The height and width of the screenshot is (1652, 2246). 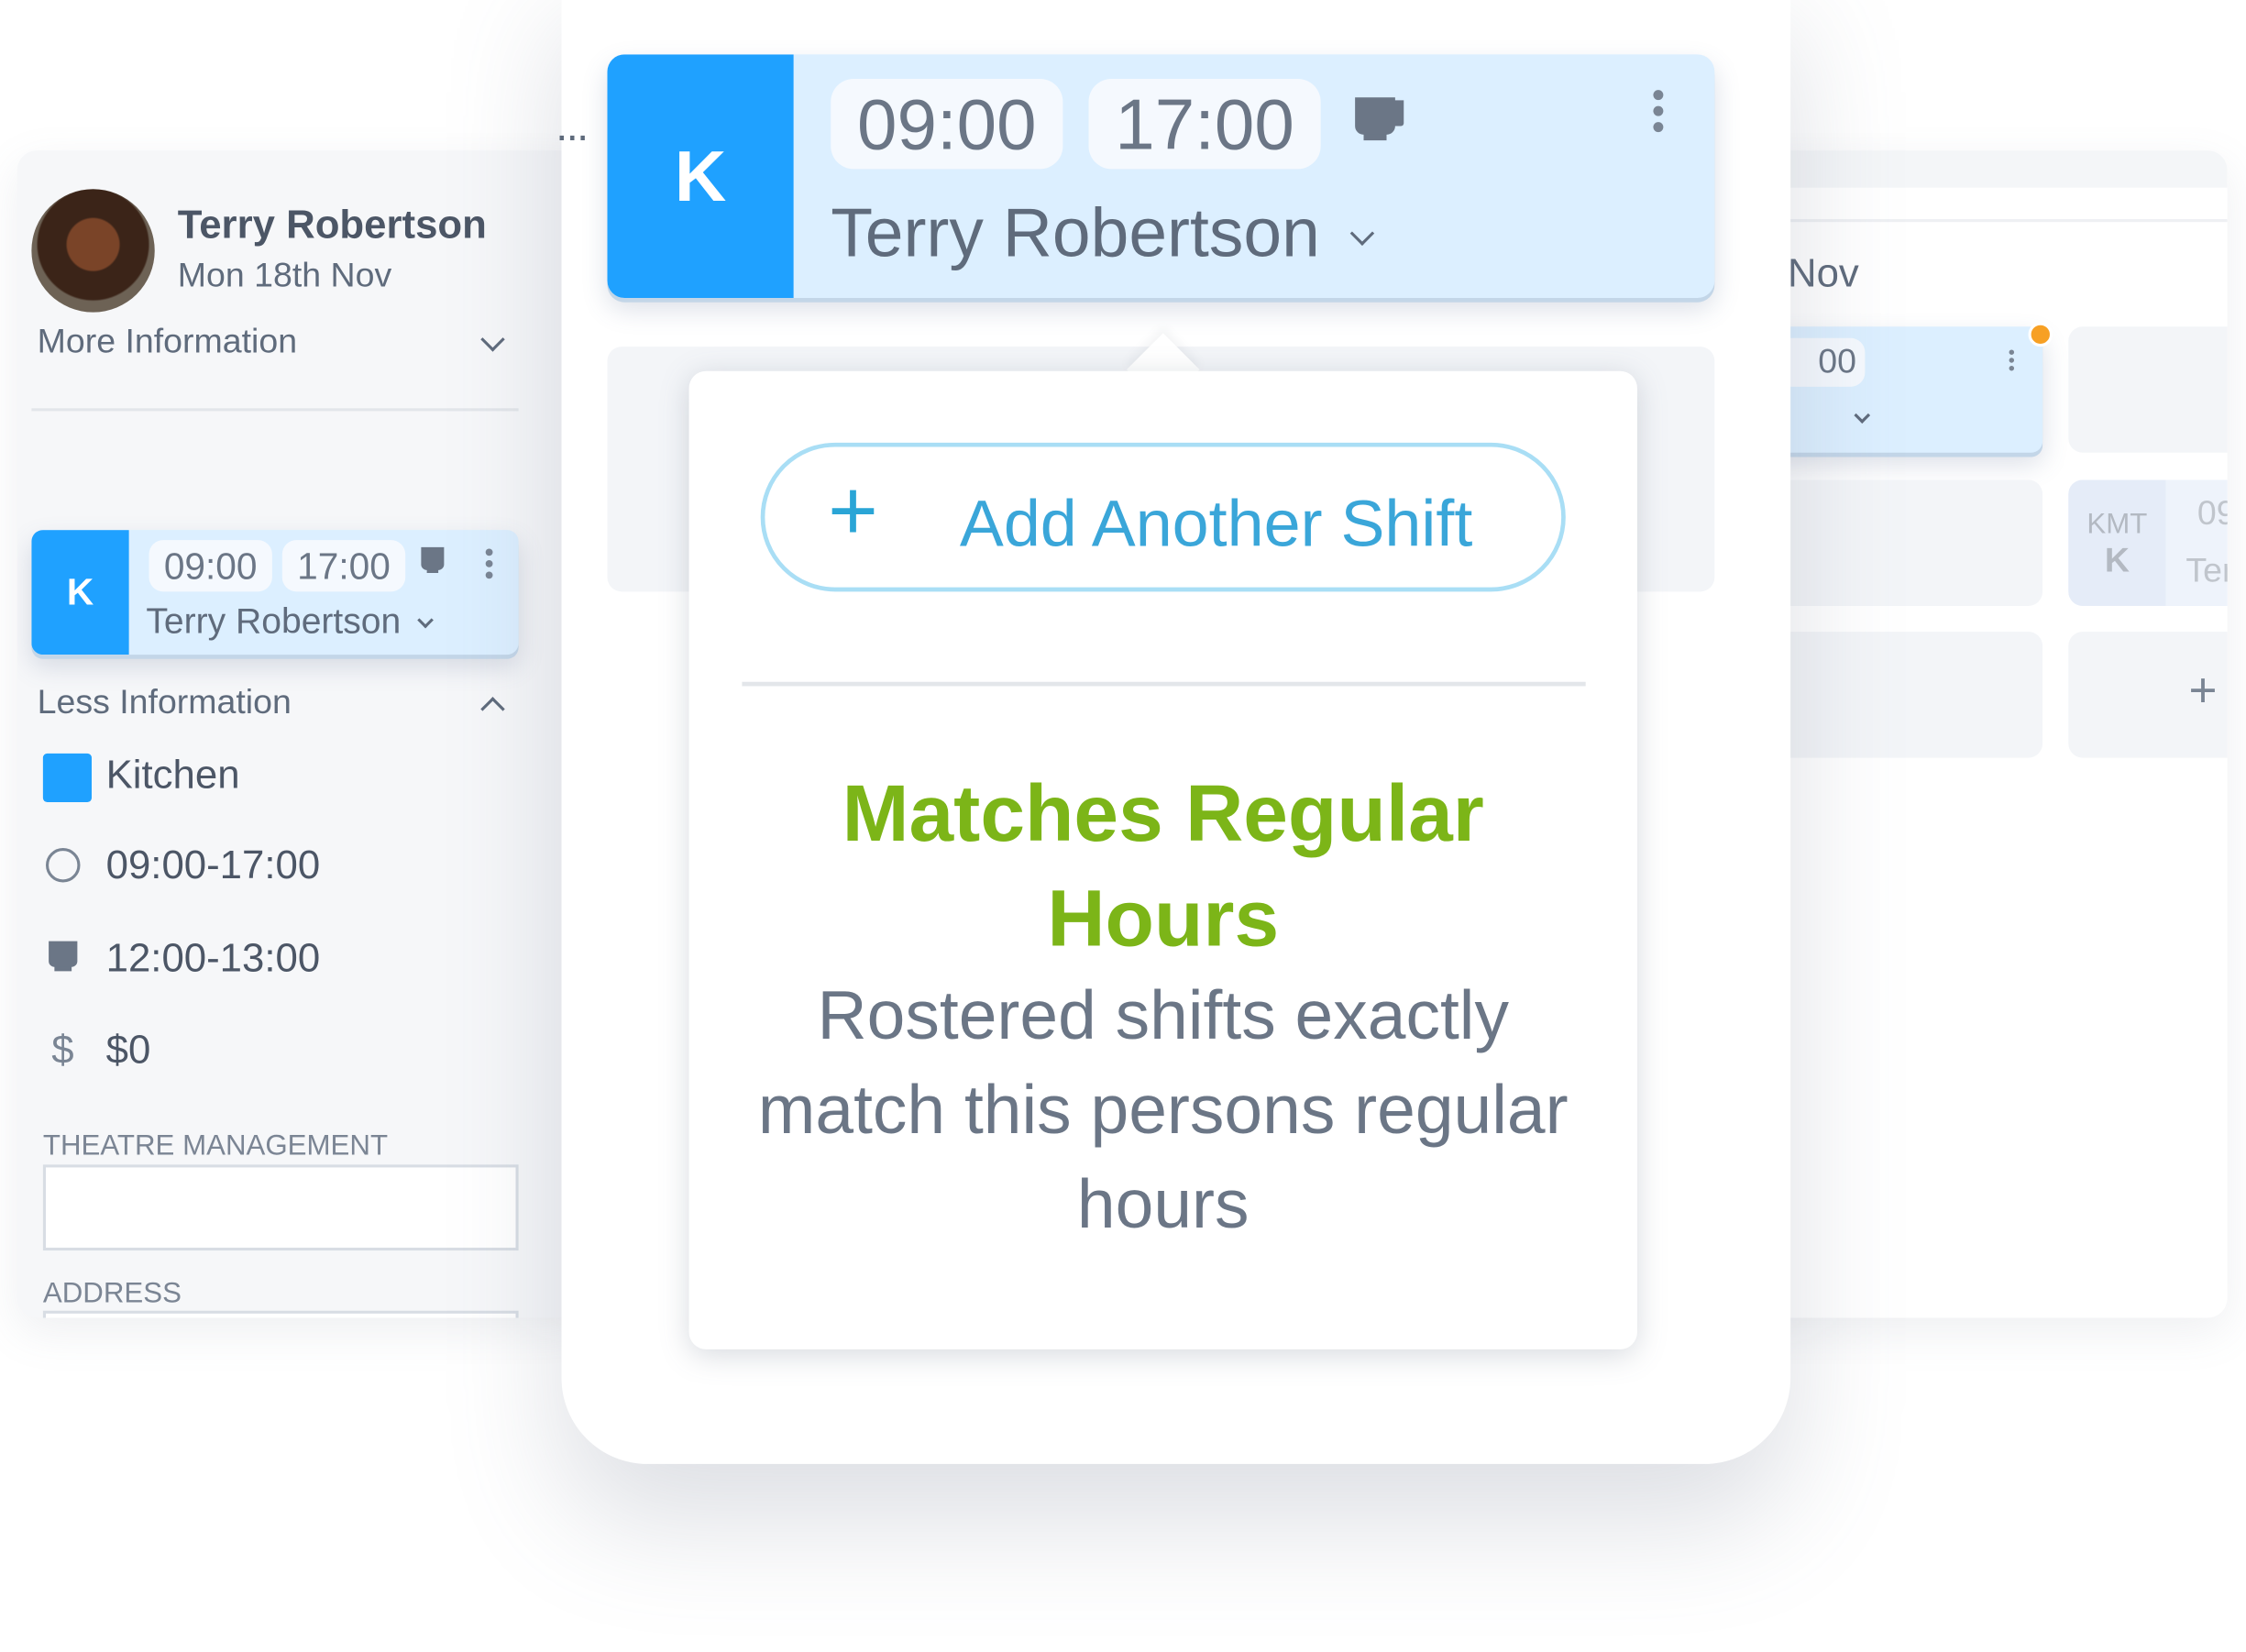 What do you see at coordinates (2117, 524) in the screenshot?
I see `kmt-label: KMT` at bounding box center [2117, 524].